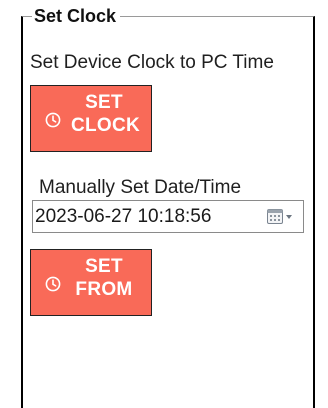 This screenshot has height=408, width=328. I want to click on calendar-dropdown-icon, so click(281, 217).